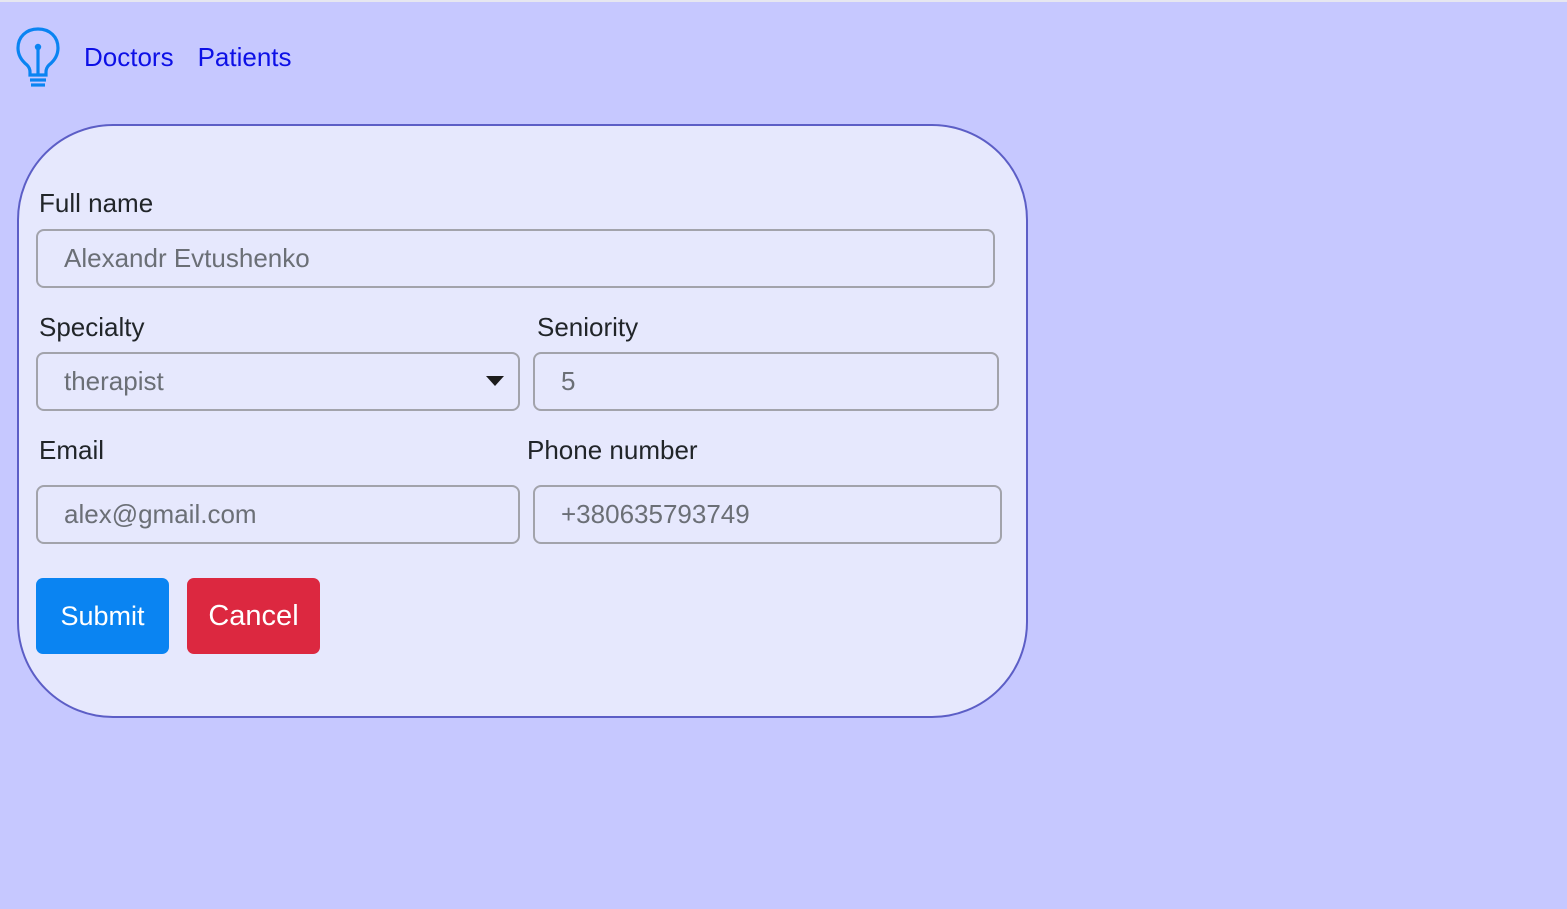 The width and height of the screenshot is (1567, 909). I want to click on lightbulb-icon, so click(38, 58).